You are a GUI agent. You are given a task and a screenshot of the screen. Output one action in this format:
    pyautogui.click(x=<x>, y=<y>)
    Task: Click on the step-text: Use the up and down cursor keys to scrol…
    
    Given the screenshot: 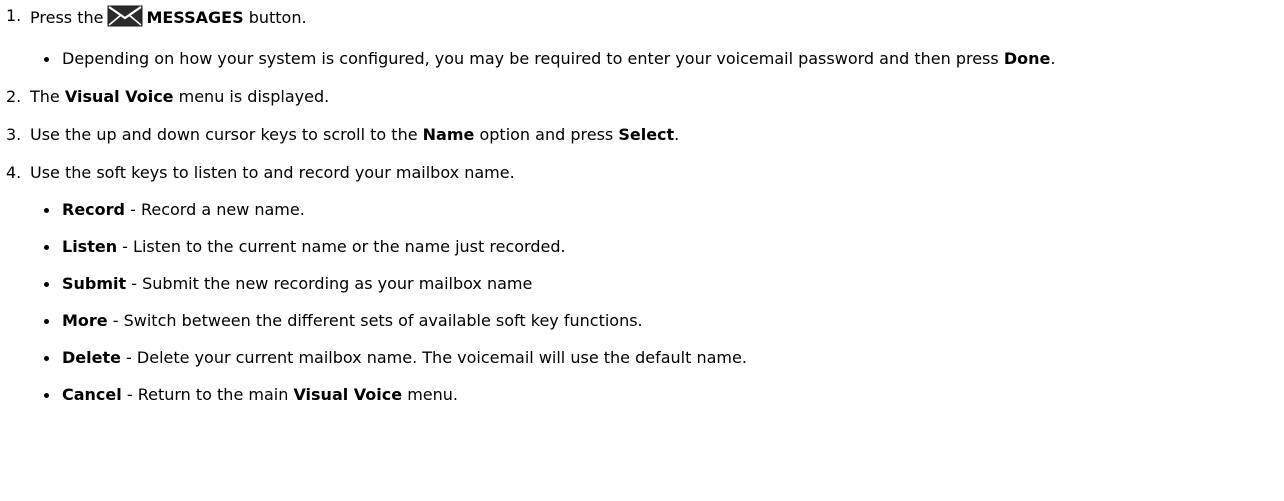 What is the action you would take?
    pyautogui.click(x=355, y=134)
    